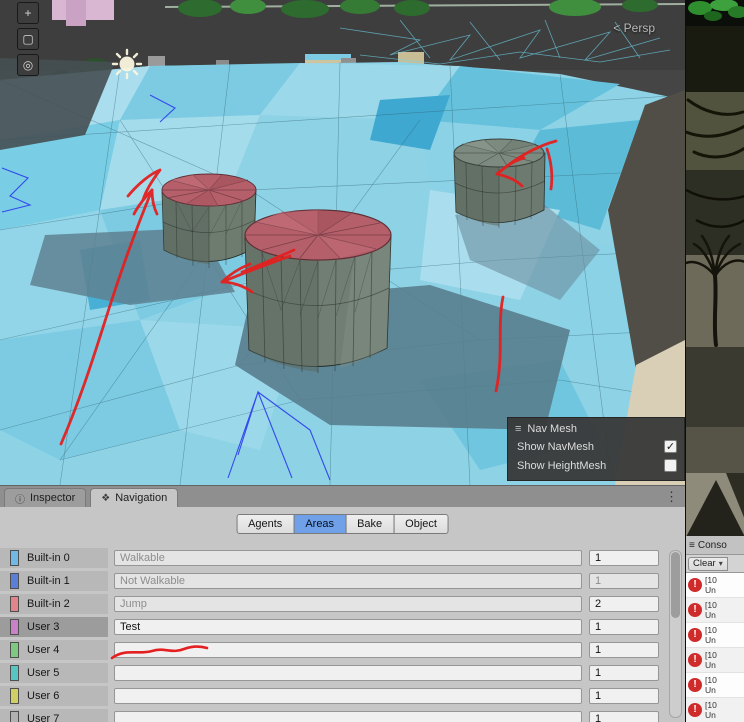  What do you see at coordinates (43, 627) in the screenshot?
I see `area-name-label: User 3` at bounding box center [43, 627].